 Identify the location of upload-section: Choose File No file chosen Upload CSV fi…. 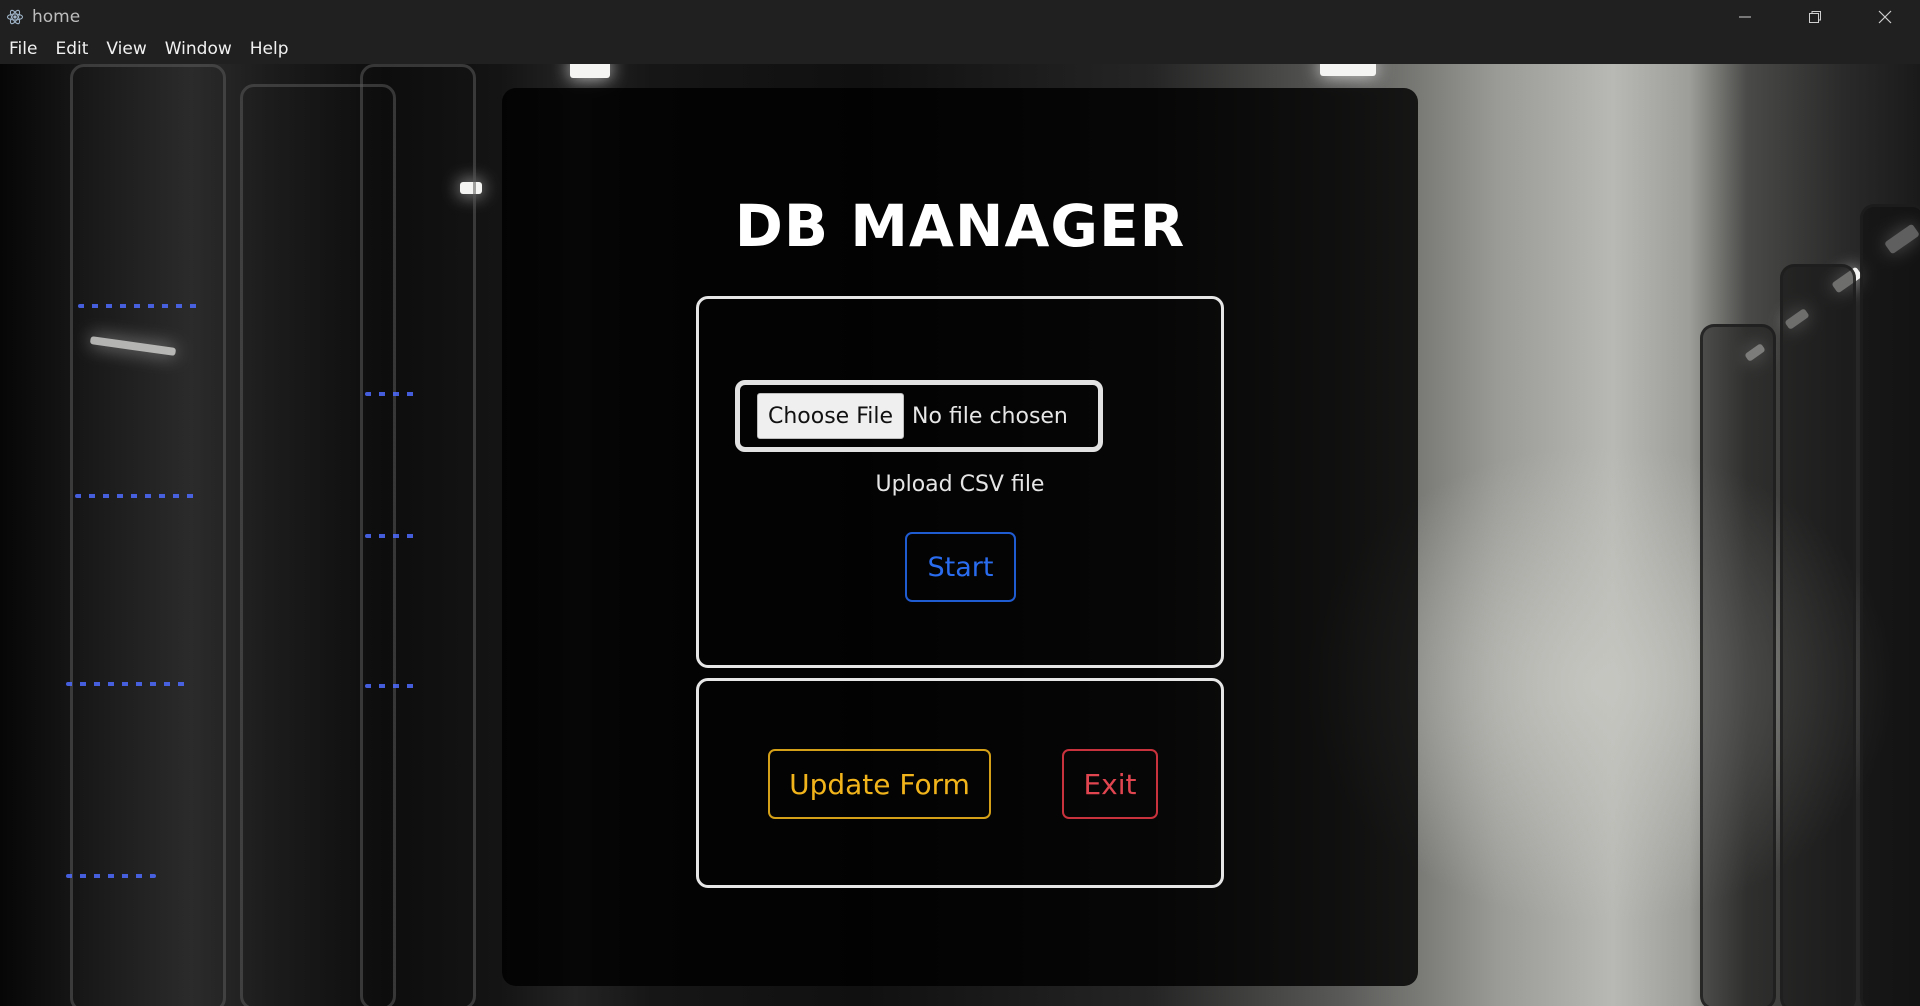
(960, 482).